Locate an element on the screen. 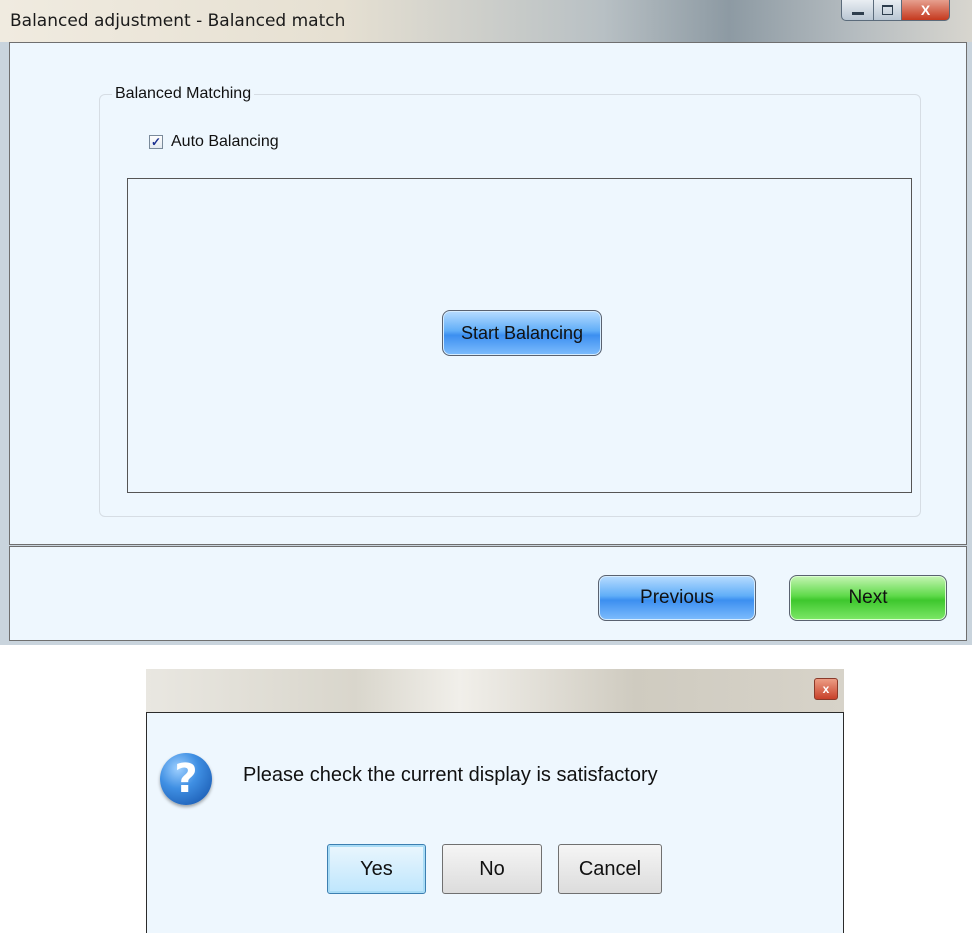  caption-buttons: X is located at coordinates (895, 11).